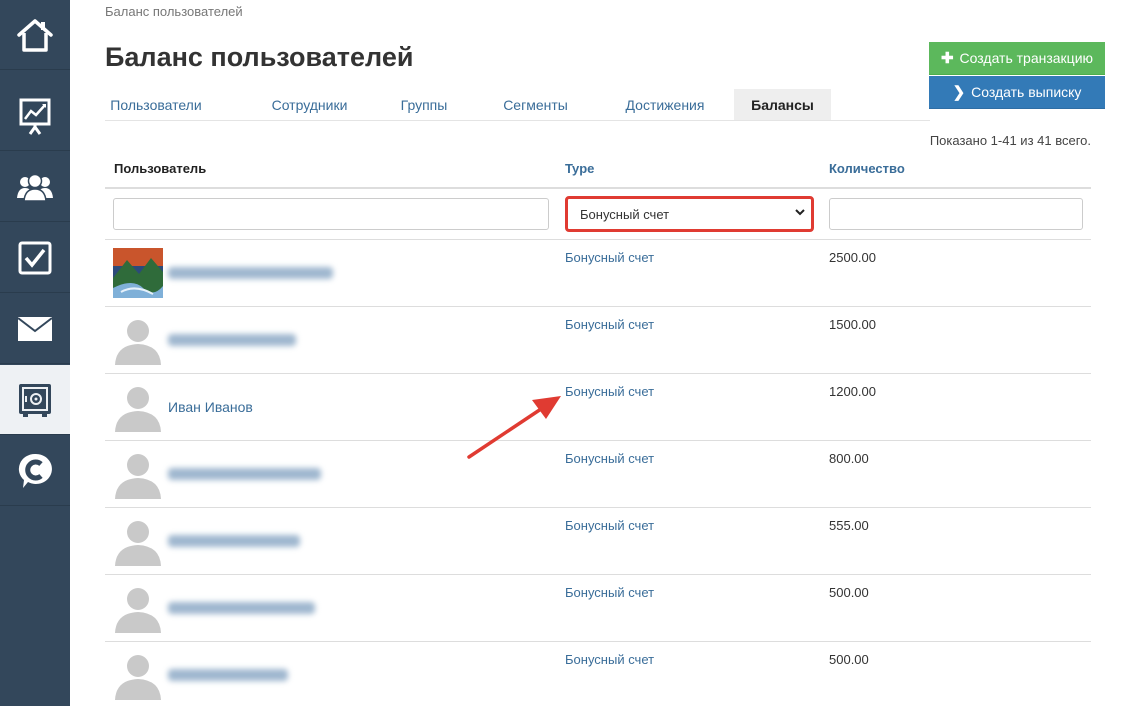  Describe the element at coordinates (849, 525) in the screenshot. I see `quantity-cell: 555.00` at that location.